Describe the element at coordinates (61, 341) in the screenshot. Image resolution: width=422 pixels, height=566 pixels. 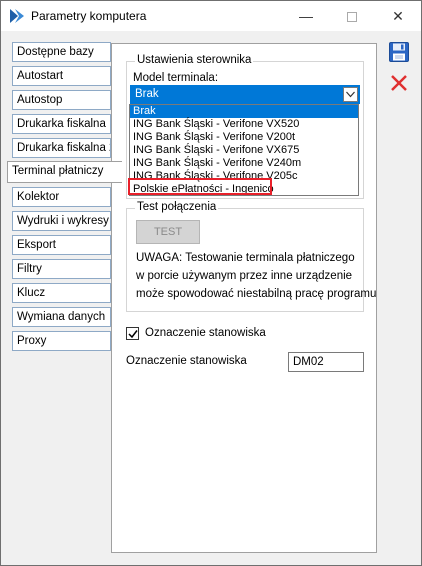
I see `sidebar-item-proxy: Proxy` at that location.